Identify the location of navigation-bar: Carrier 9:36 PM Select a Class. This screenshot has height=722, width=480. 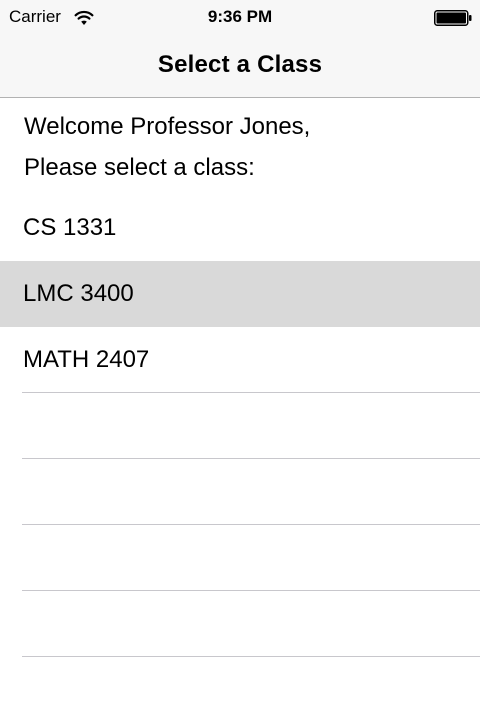
(240, 49).